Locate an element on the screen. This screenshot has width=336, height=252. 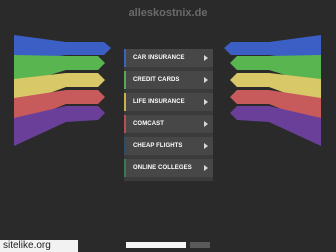
menu-item-label: CAR INSURANCE is located at coordinates (159, 58).